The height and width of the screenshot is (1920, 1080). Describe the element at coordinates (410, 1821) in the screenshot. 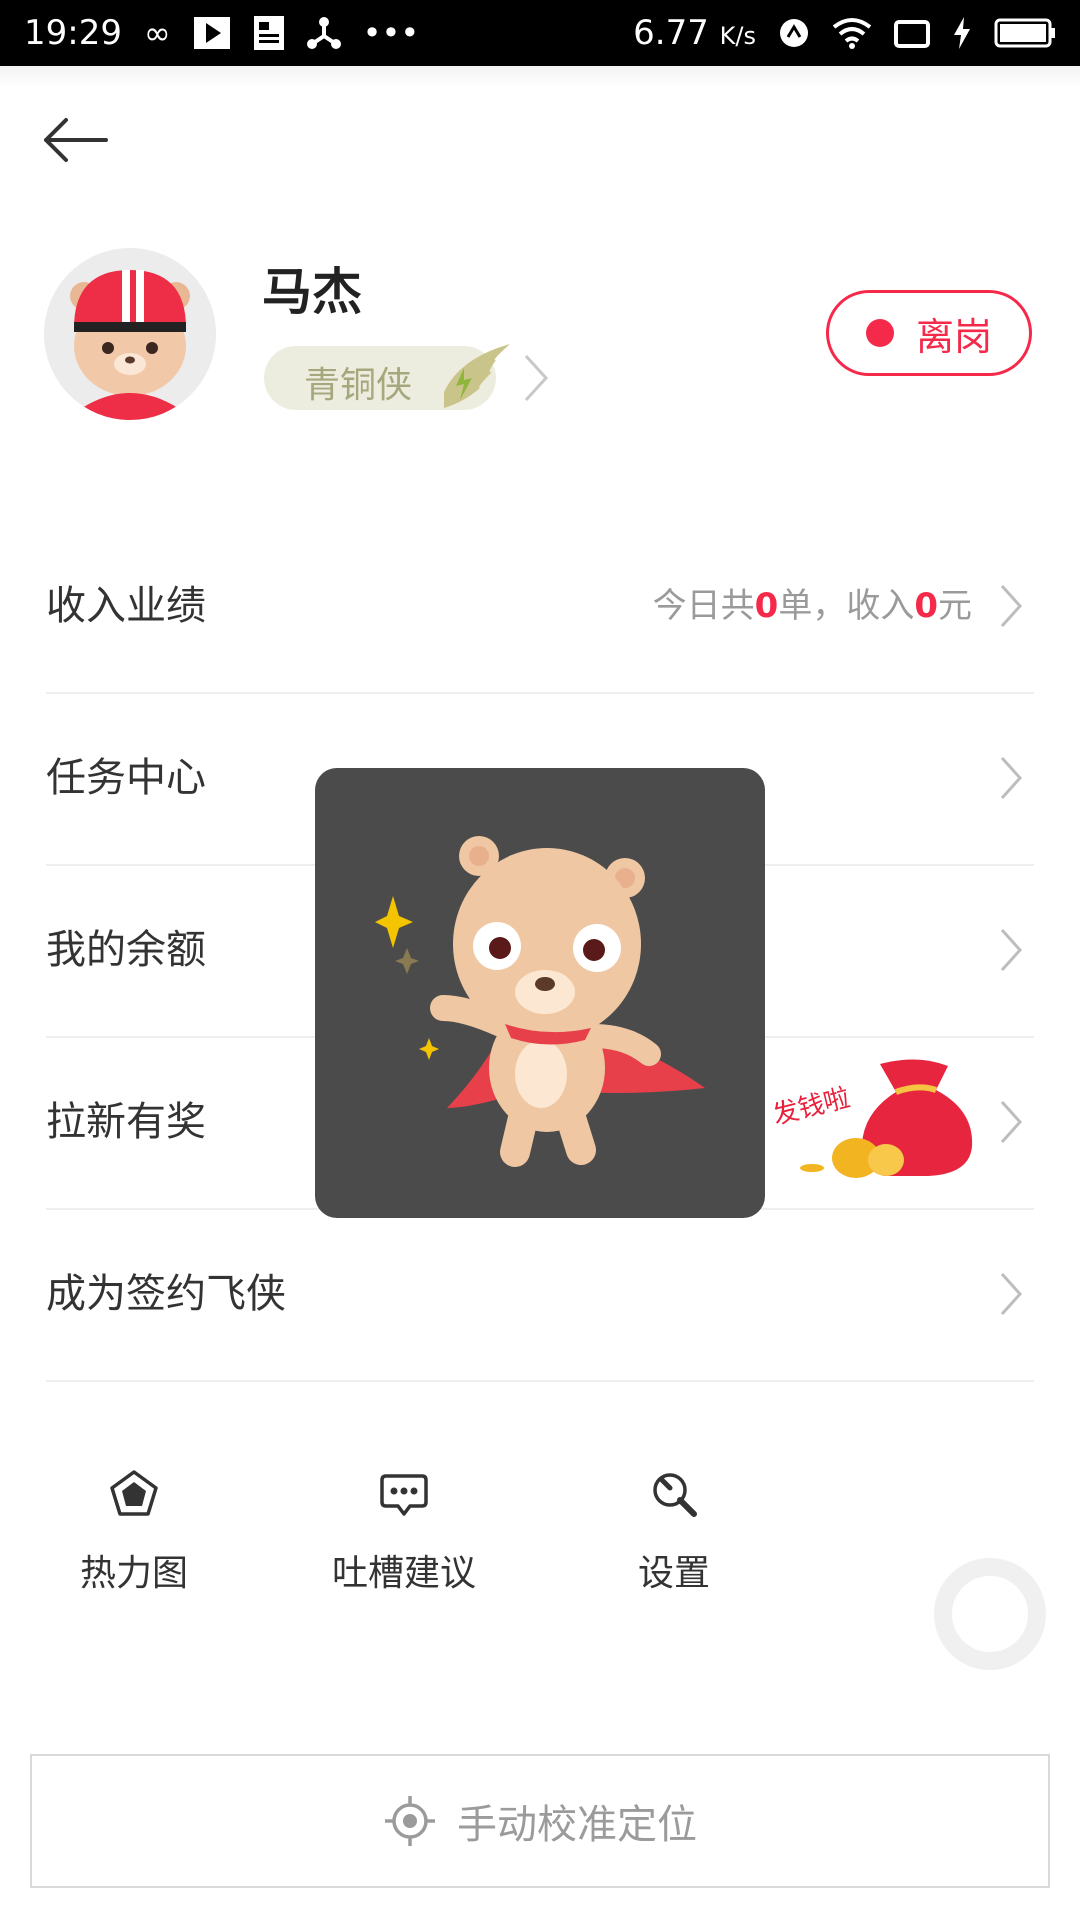

I see `crosshair-icon` at that location.